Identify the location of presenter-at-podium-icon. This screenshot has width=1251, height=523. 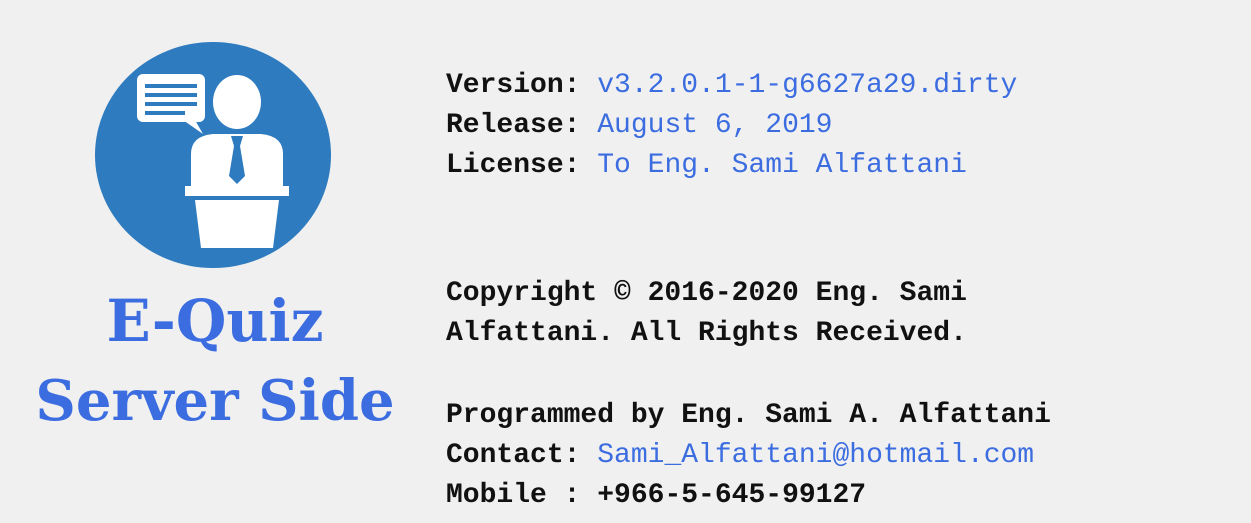
(213, 155).